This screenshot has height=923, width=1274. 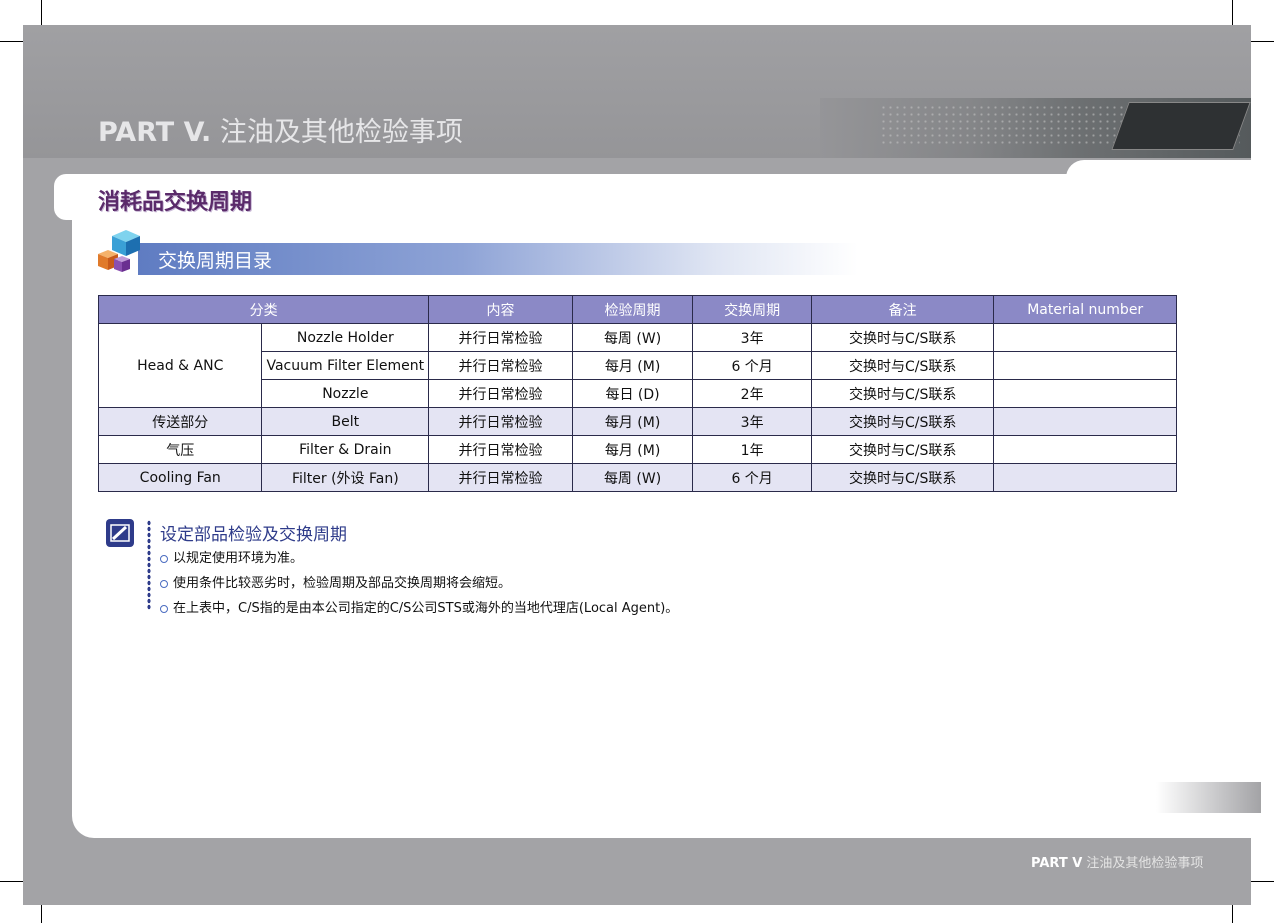 What do you see at coordinates (263, 309) in the screenshot?
I see `header-category: 分类` at bounding box center [263, 309].